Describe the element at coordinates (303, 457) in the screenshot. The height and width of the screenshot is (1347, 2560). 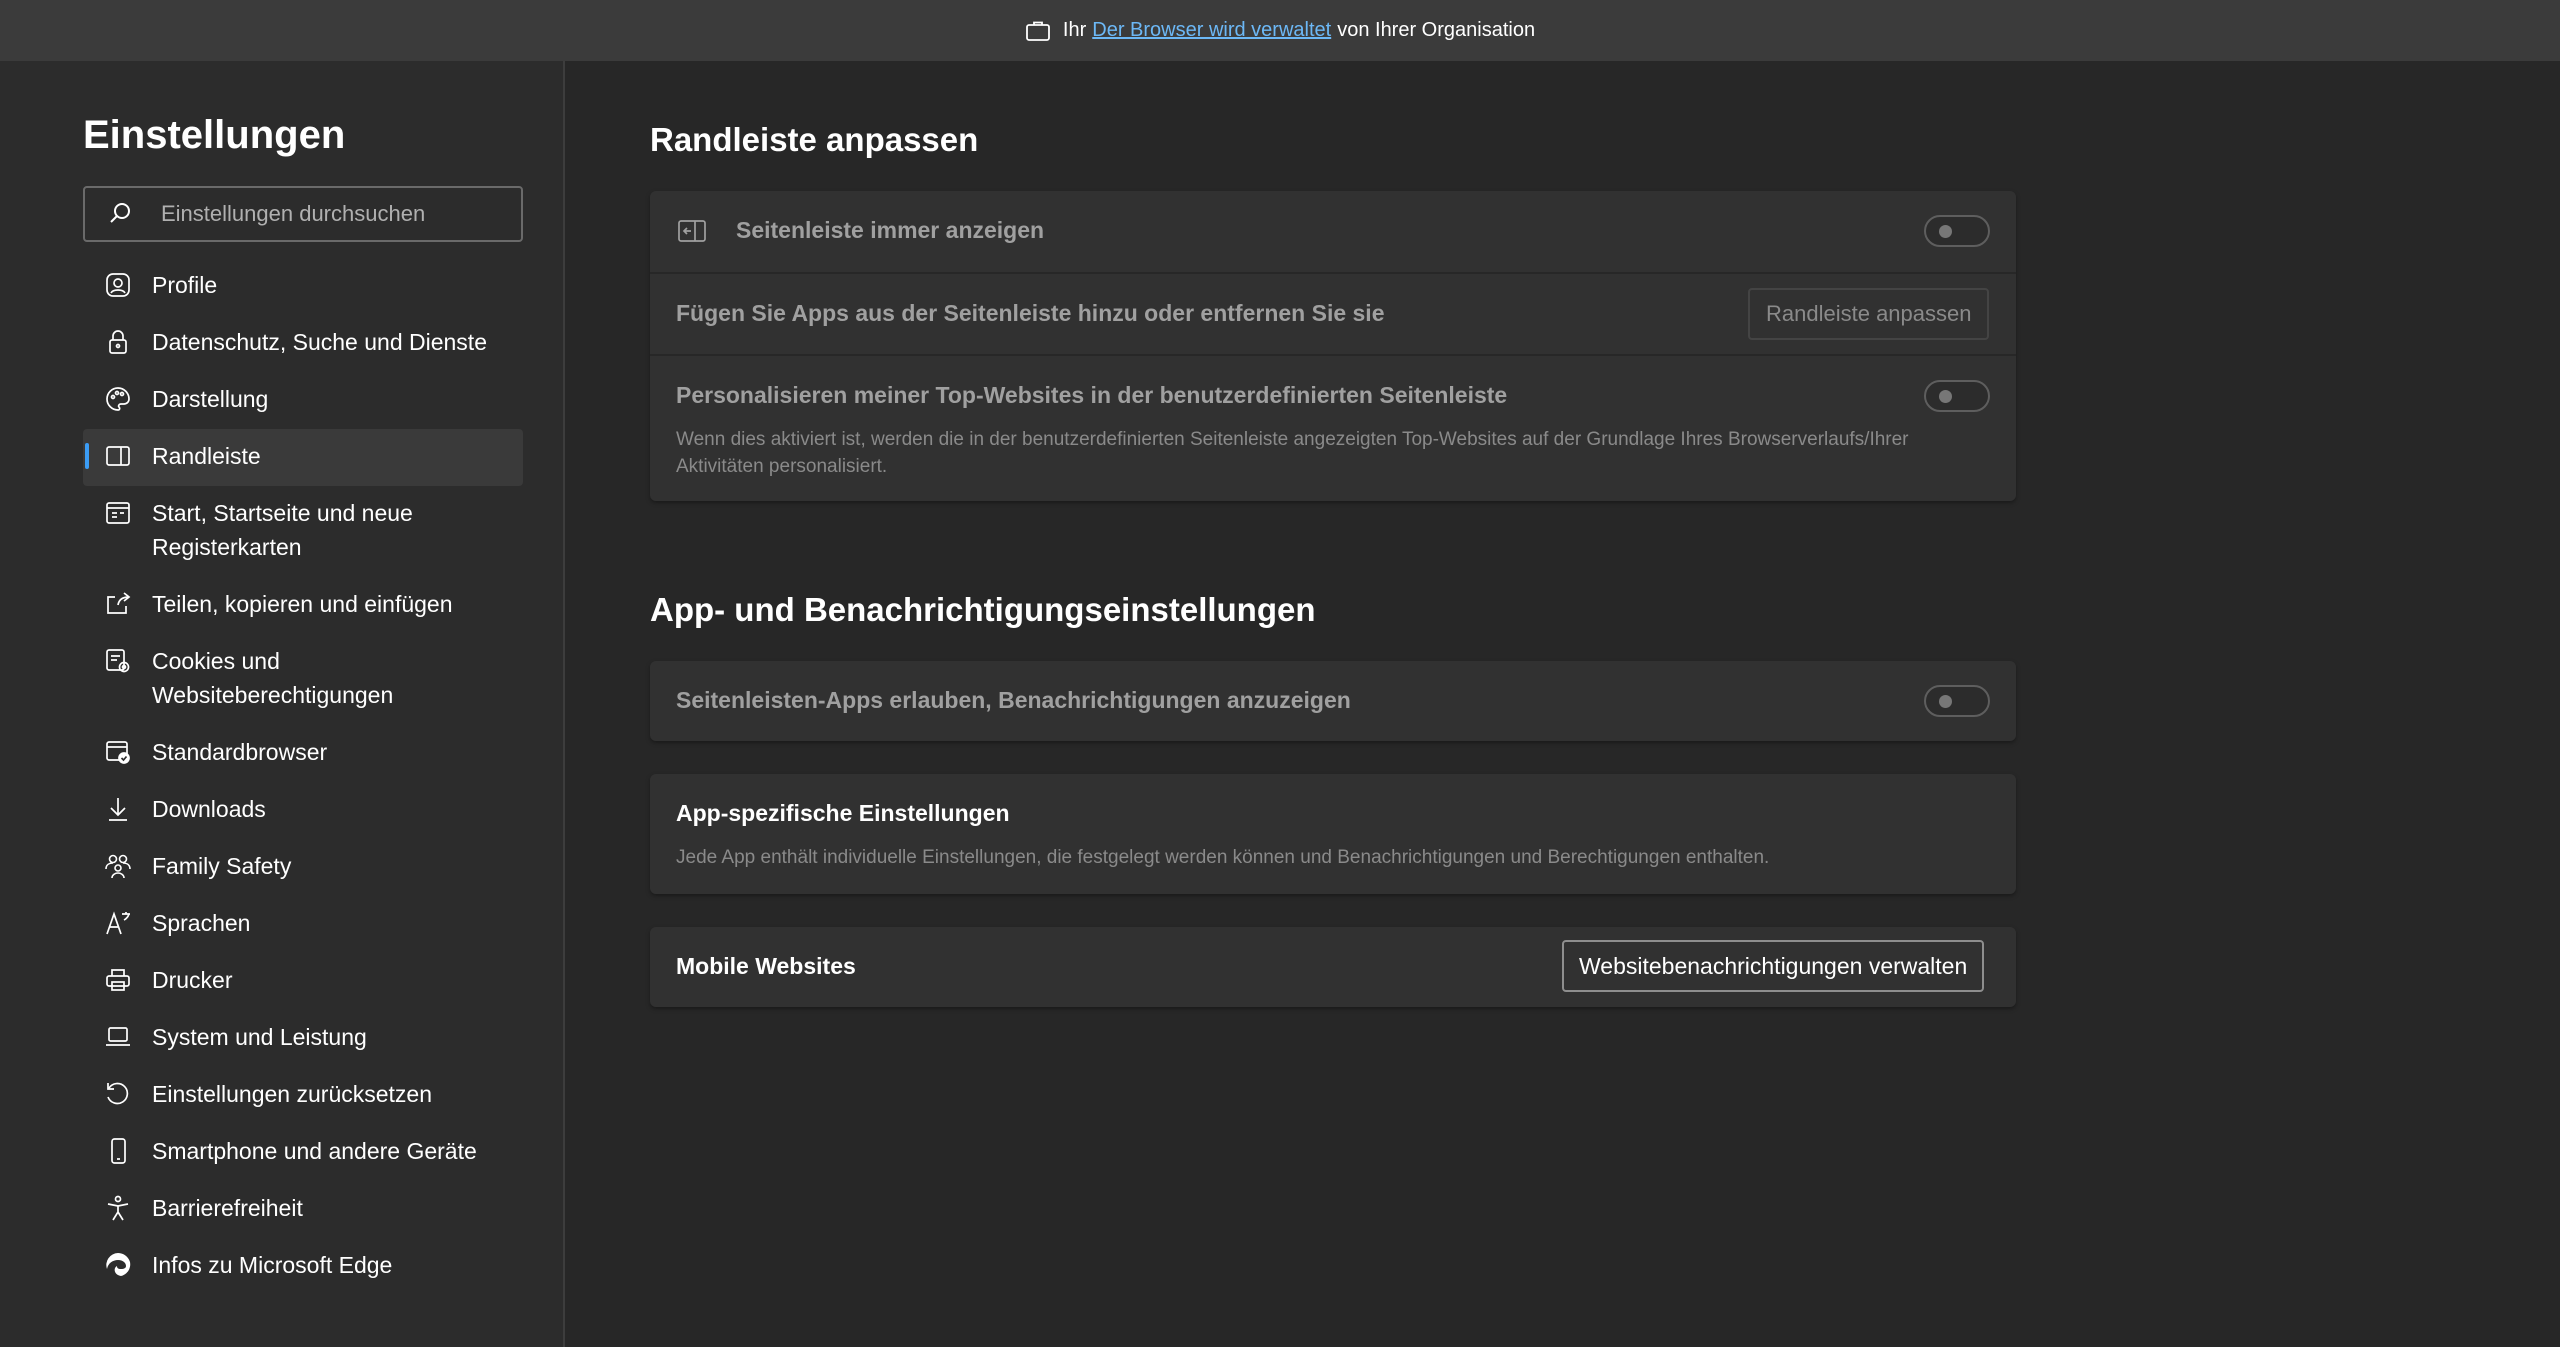
I see `sidebar-item-sidebar: Randleiste` at that location.